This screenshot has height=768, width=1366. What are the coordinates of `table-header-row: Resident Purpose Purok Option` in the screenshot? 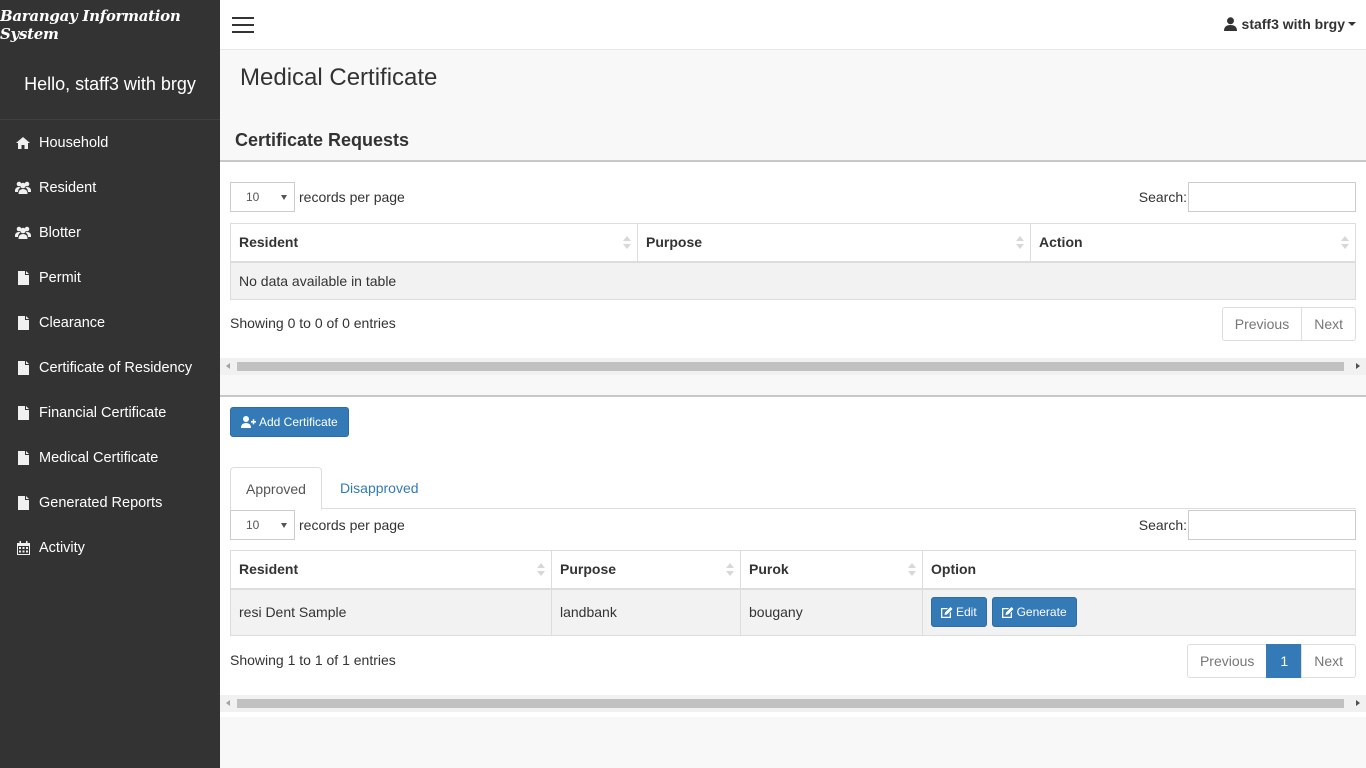 It's located at (793, 570).